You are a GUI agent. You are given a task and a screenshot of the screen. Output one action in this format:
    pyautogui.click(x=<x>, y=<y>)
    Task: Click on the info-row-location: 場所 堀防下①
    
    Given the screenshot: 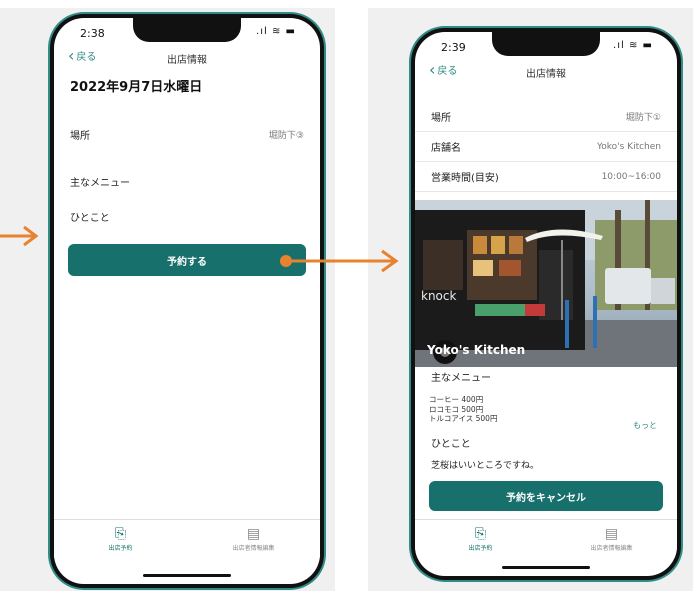 What is the action you would take?
    pyautogui.click(x=546, y=117)
    